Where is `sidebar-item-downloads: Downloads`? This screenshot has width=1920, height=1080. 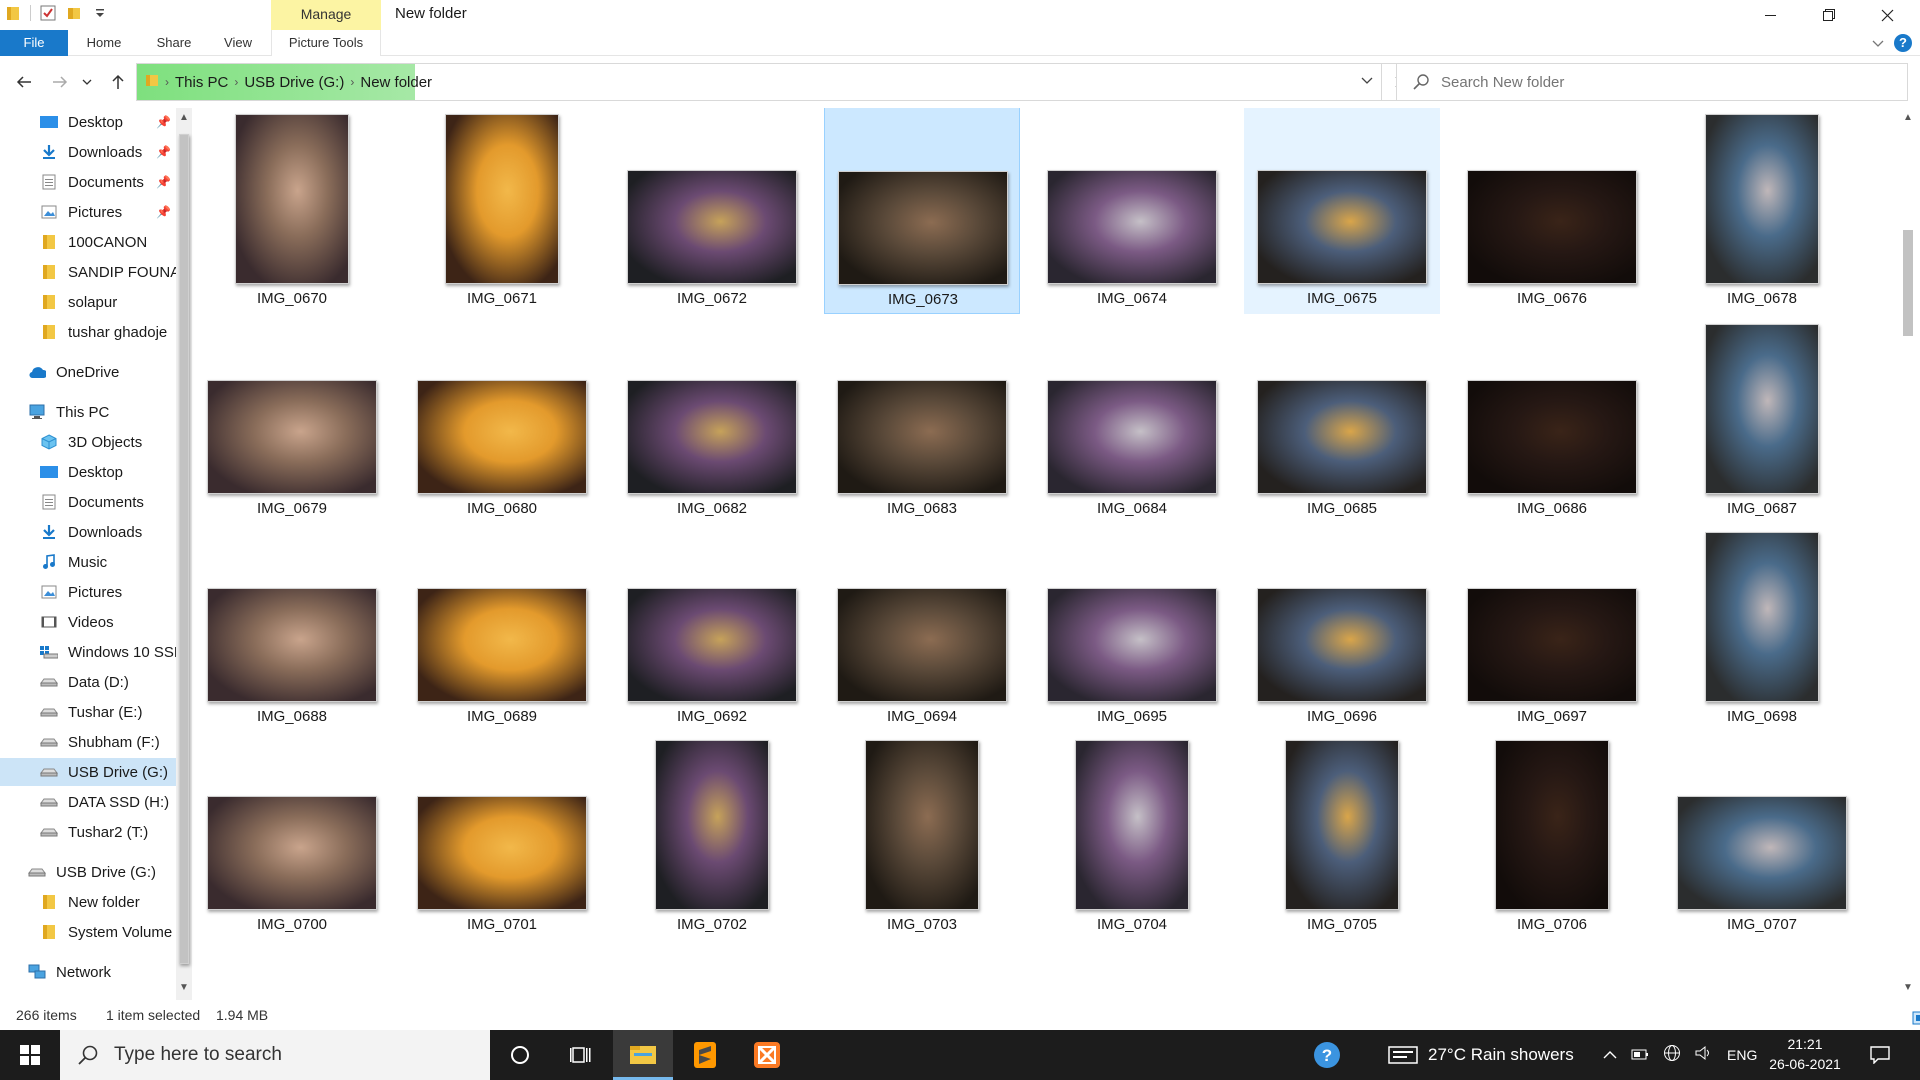
sidebar-item-downloads: Downloads is located at coordinates (89, 532).